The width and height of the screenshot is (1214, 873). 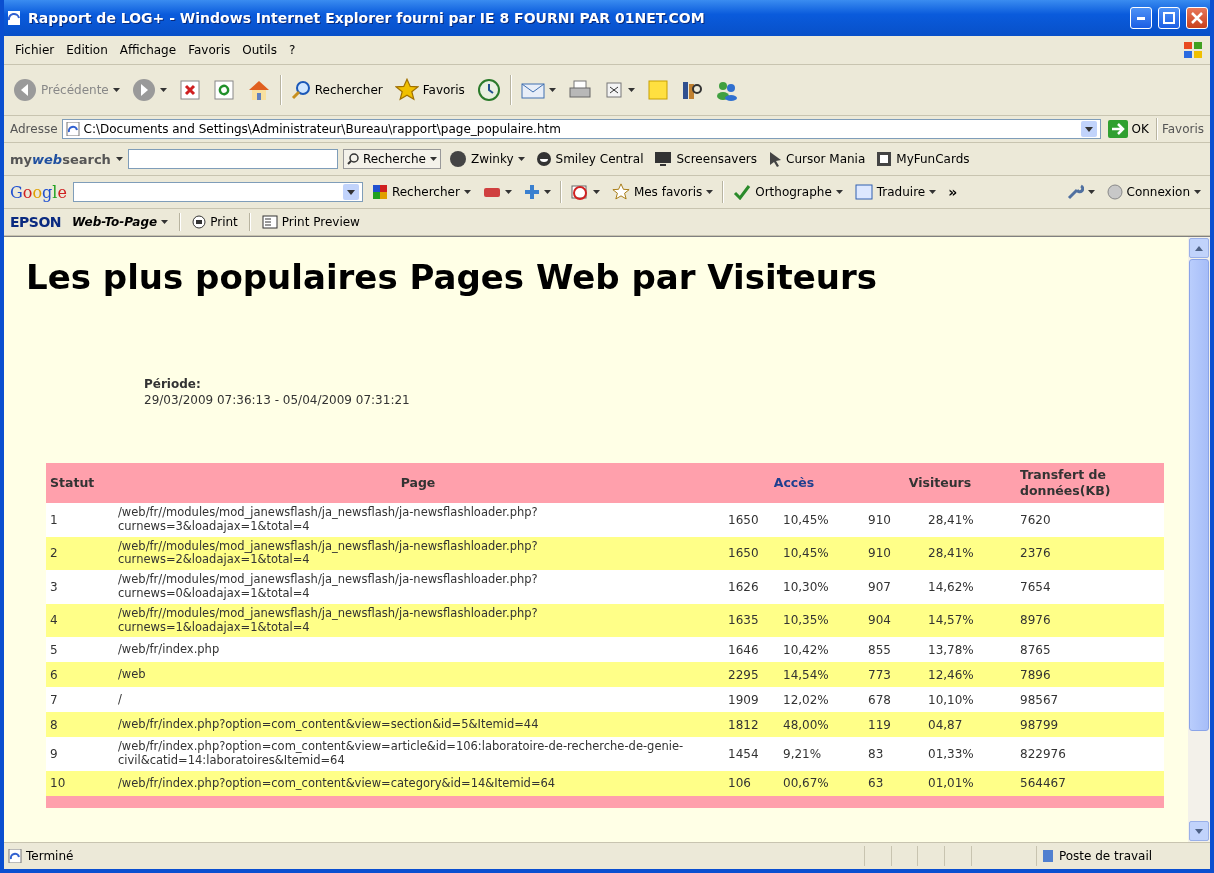 I want to click on toolbar-link: Screensavers, so click(x=705, y=159).